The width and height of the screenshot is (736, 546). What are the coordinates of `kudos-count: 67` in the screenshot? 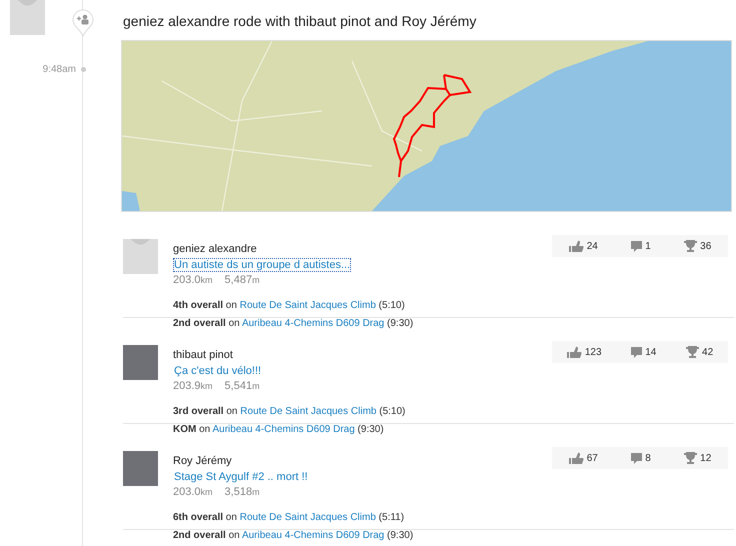 It's located at (592, 458).